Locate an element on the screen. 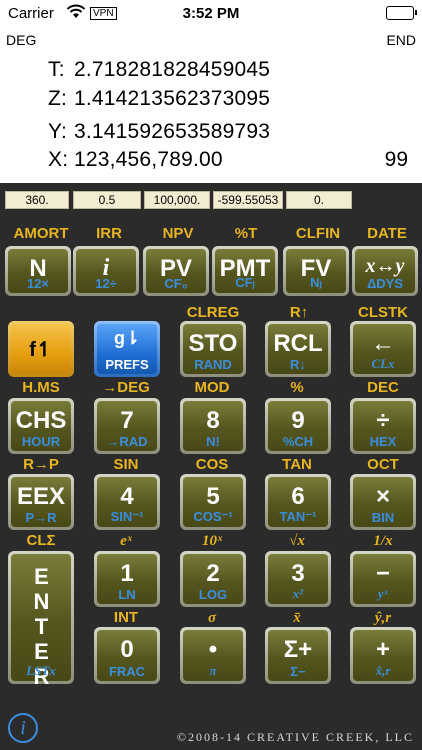 This screenshot has width=422, height=750. label-npv: NPV is located at coordinates (178, 233).